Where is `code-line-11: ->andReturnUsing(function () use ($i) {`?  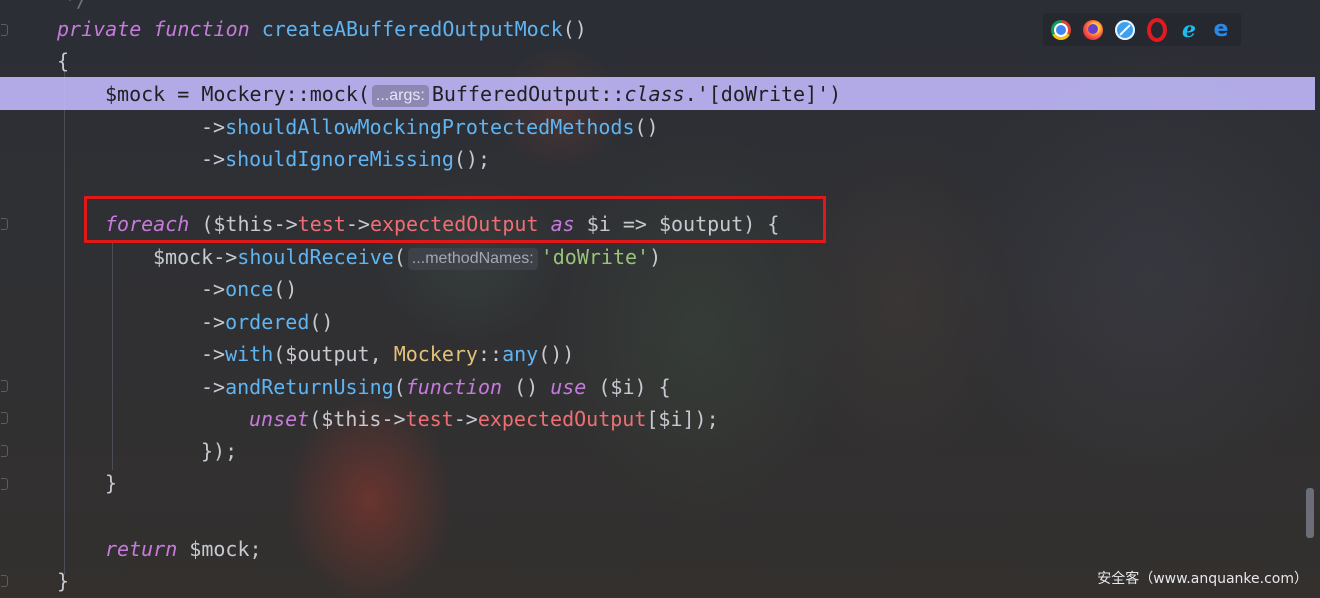 code-line-11: ->andReturnUsing(function () use ($i) { is located at coordinates (436, 387).